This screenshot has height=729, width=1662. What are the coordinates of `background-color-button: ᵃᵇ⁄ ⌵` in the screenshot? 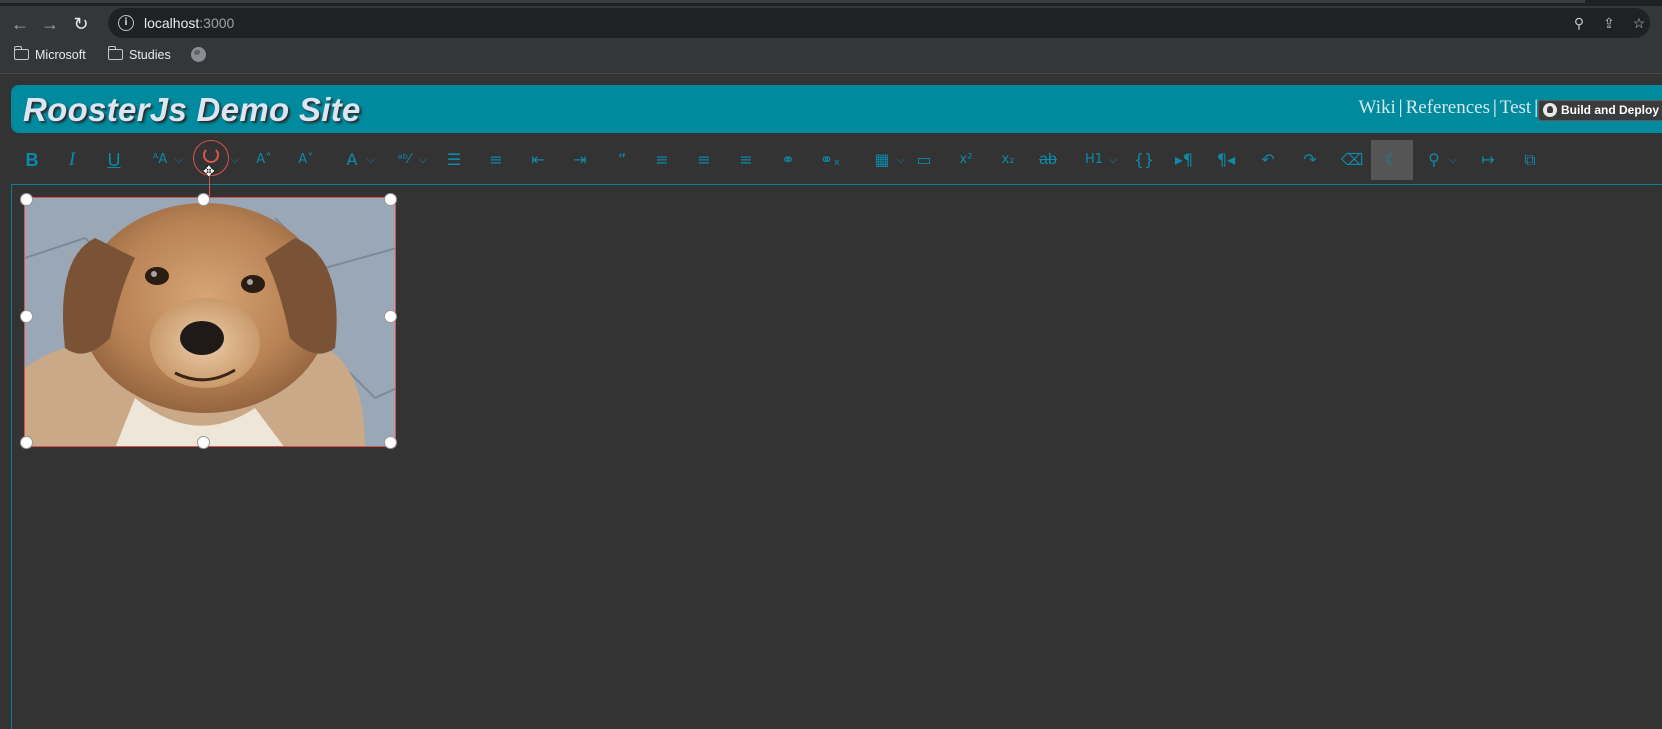 It's located at (404, 160).